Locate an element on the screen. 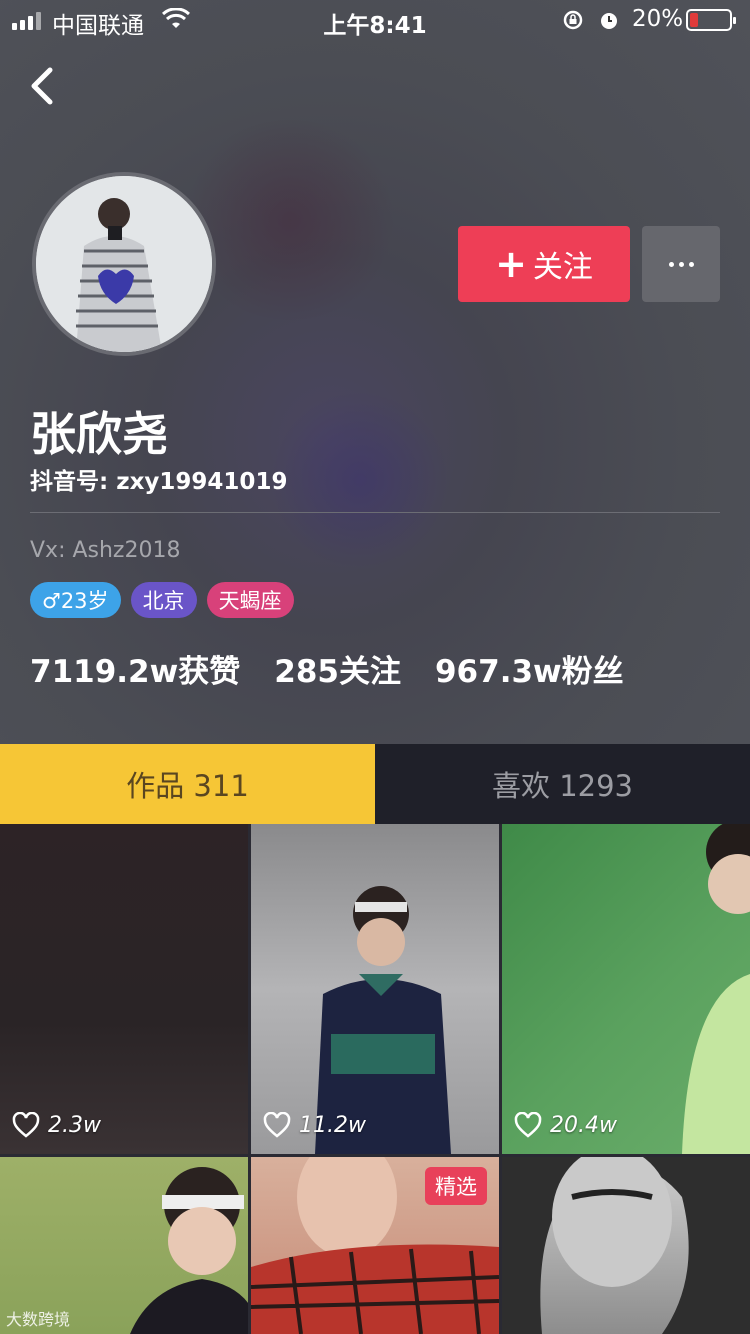 Image resolution: width=750 pixels, height=1334 pixels. battery-percentage: 20% is located at coordinates (658, 19).